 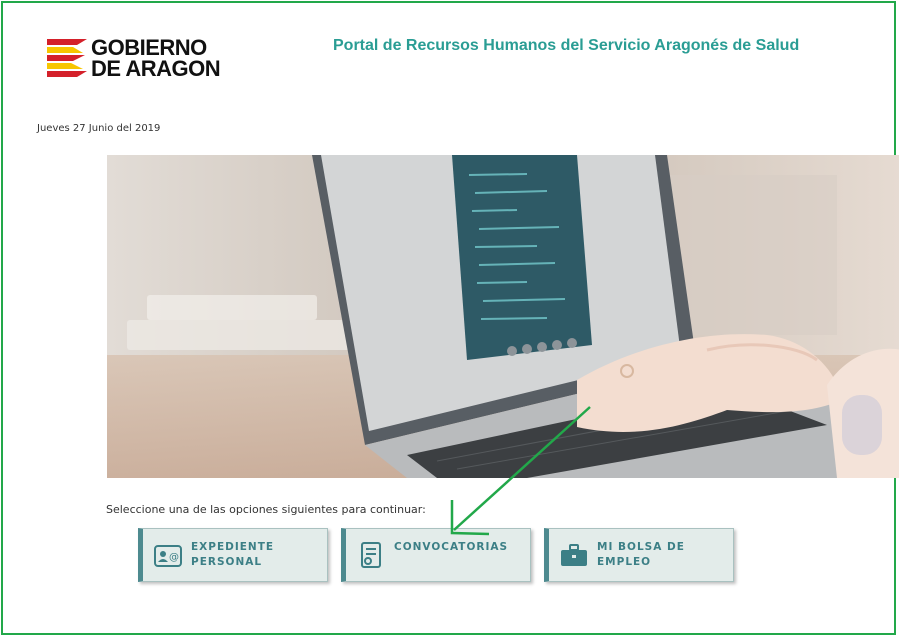 I want to click on gobierno-de-aragon-logo: GOBIERNO DE ARAGON, so click(x=142, y=60).